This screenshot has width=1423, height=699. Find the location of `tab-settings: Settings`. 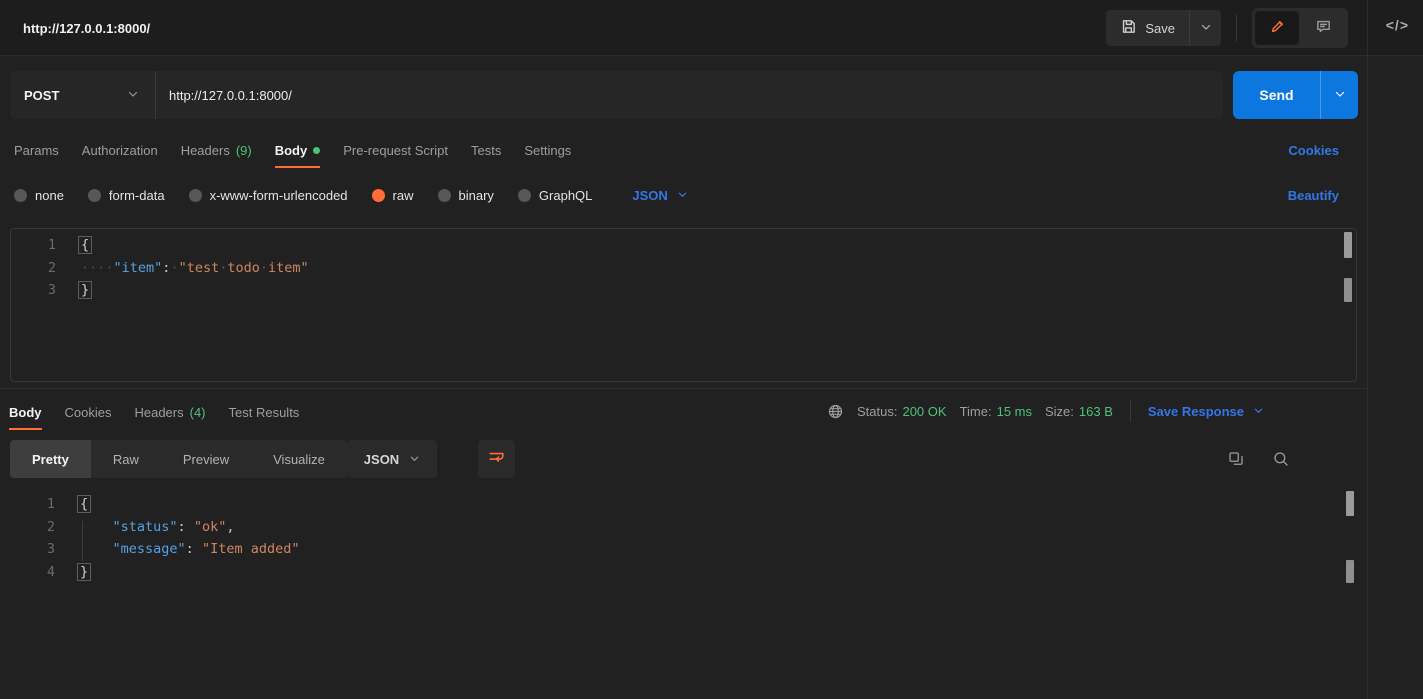

tab-settings: Settings is located at coordinates (547, 150).